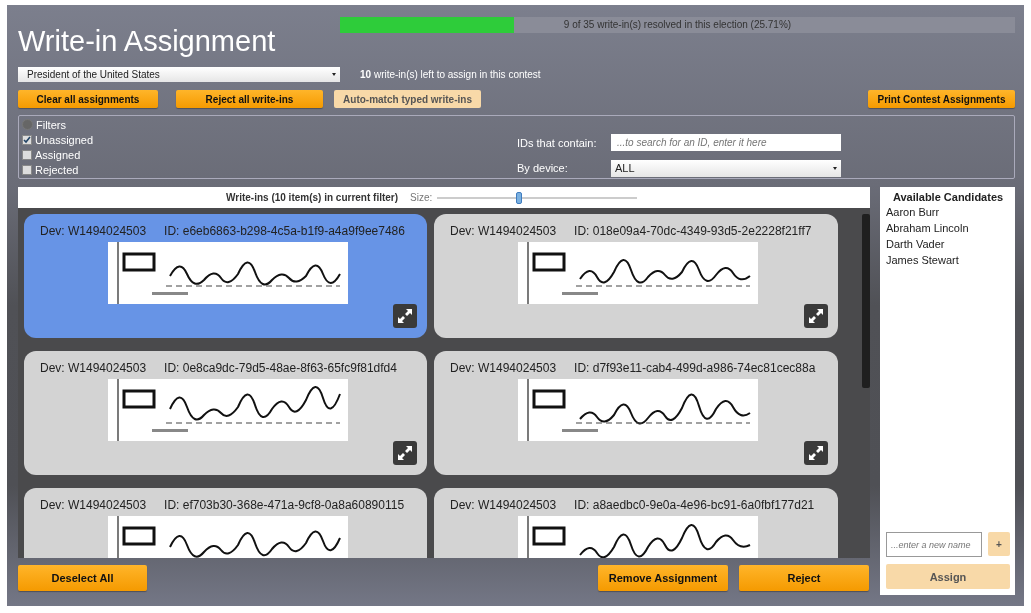 The width and height of the screenshot is (1031, 613). Describe the element at coordinates (636, 523) in the screenshot. I see `writein-card: Dev: W1494024503 ID: a8aedbc0-9e0a-4e96-bc91-6a0fbf177d21` at that location.